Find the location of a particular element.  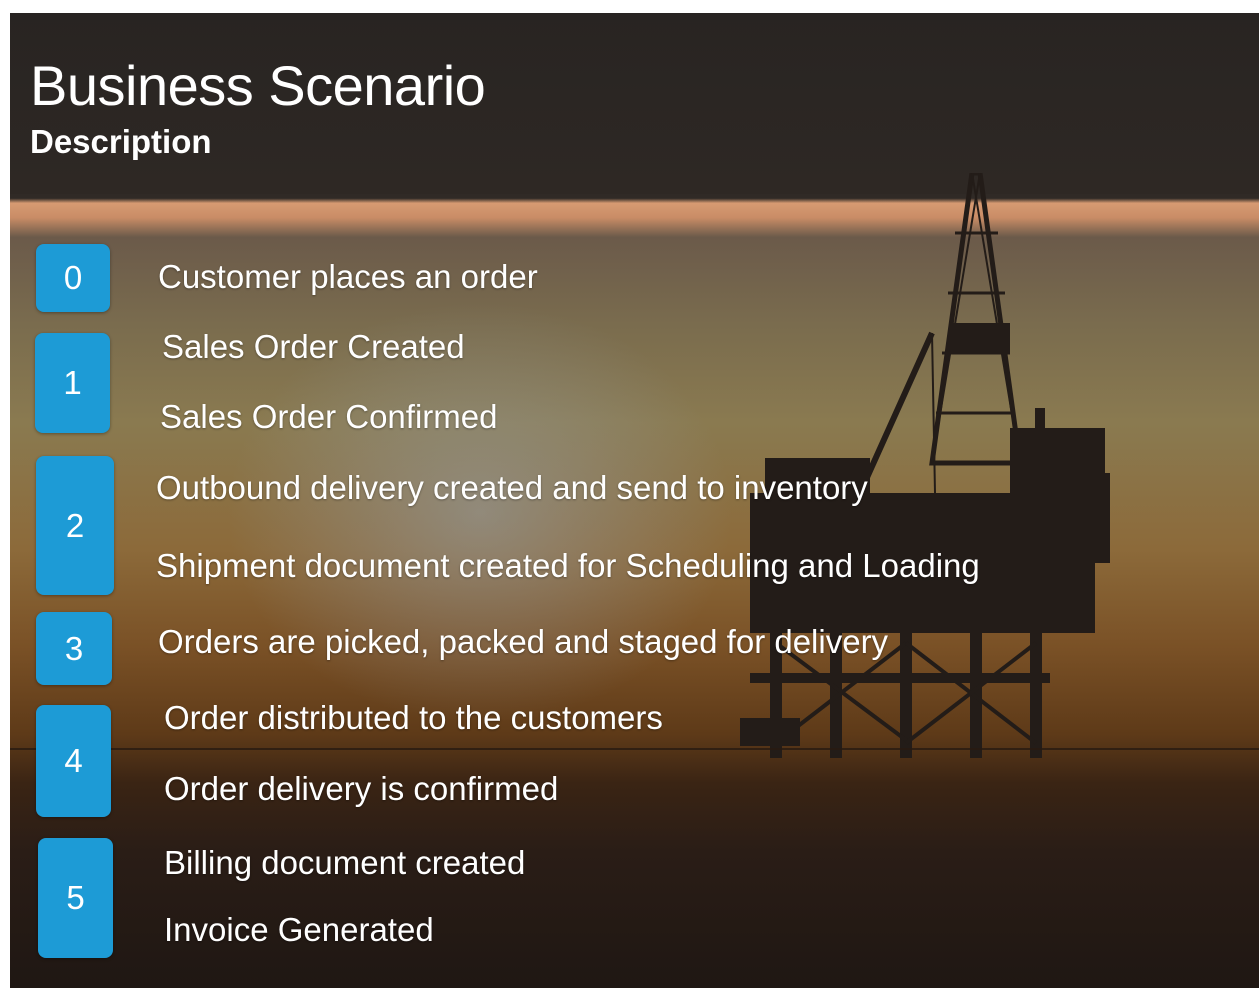

step-4-line-1: Order distributed to the customers is located at coordinates (413, 717).